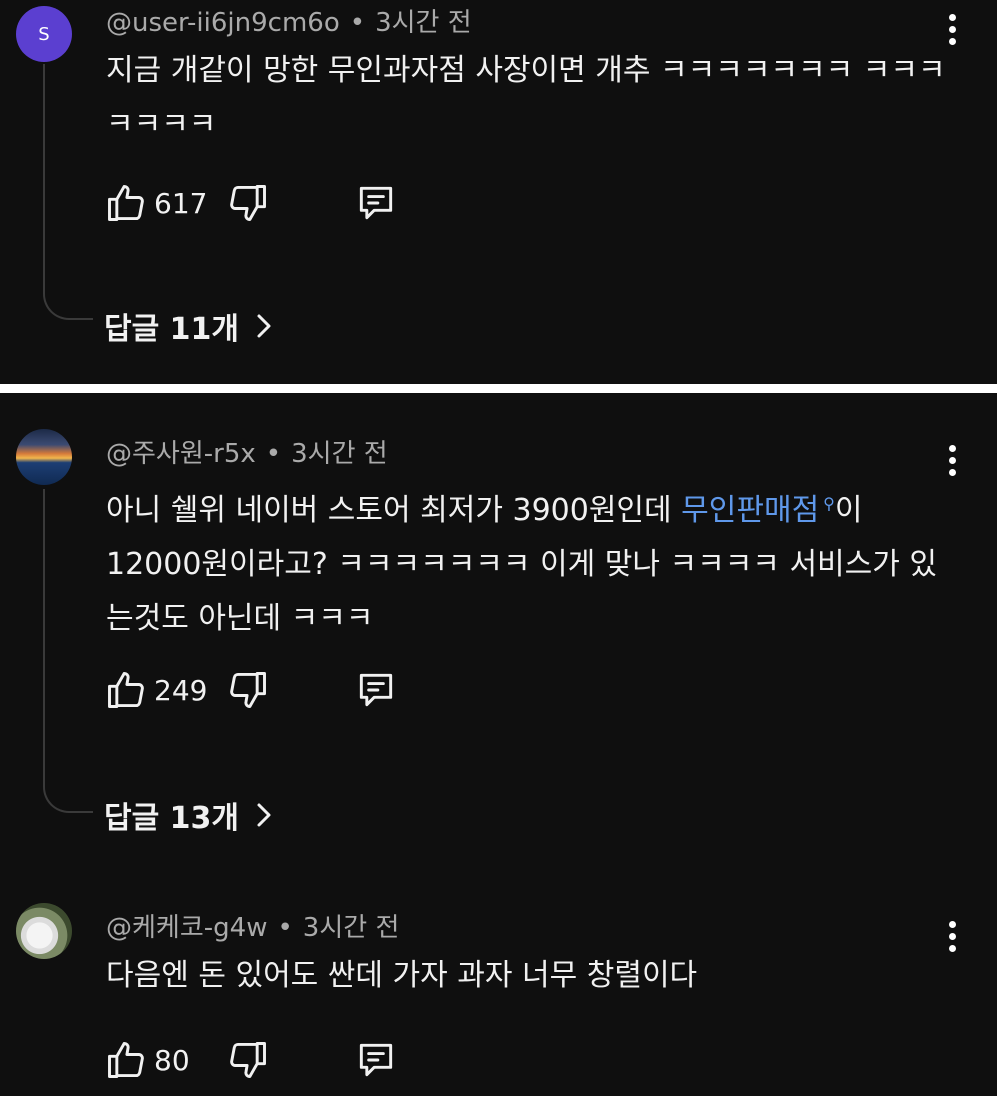  I want to click on search-link: 무인판매점, so click(750, 510).